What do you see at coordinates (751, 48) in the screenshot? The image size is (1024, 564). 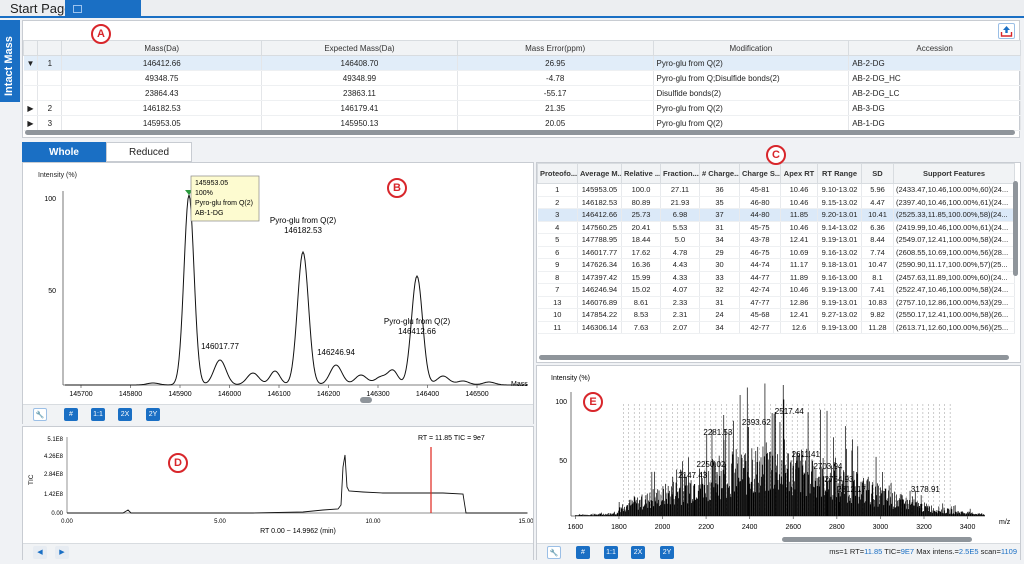 I see `col-header-modification: Modification` at bounding box center [751, 48].